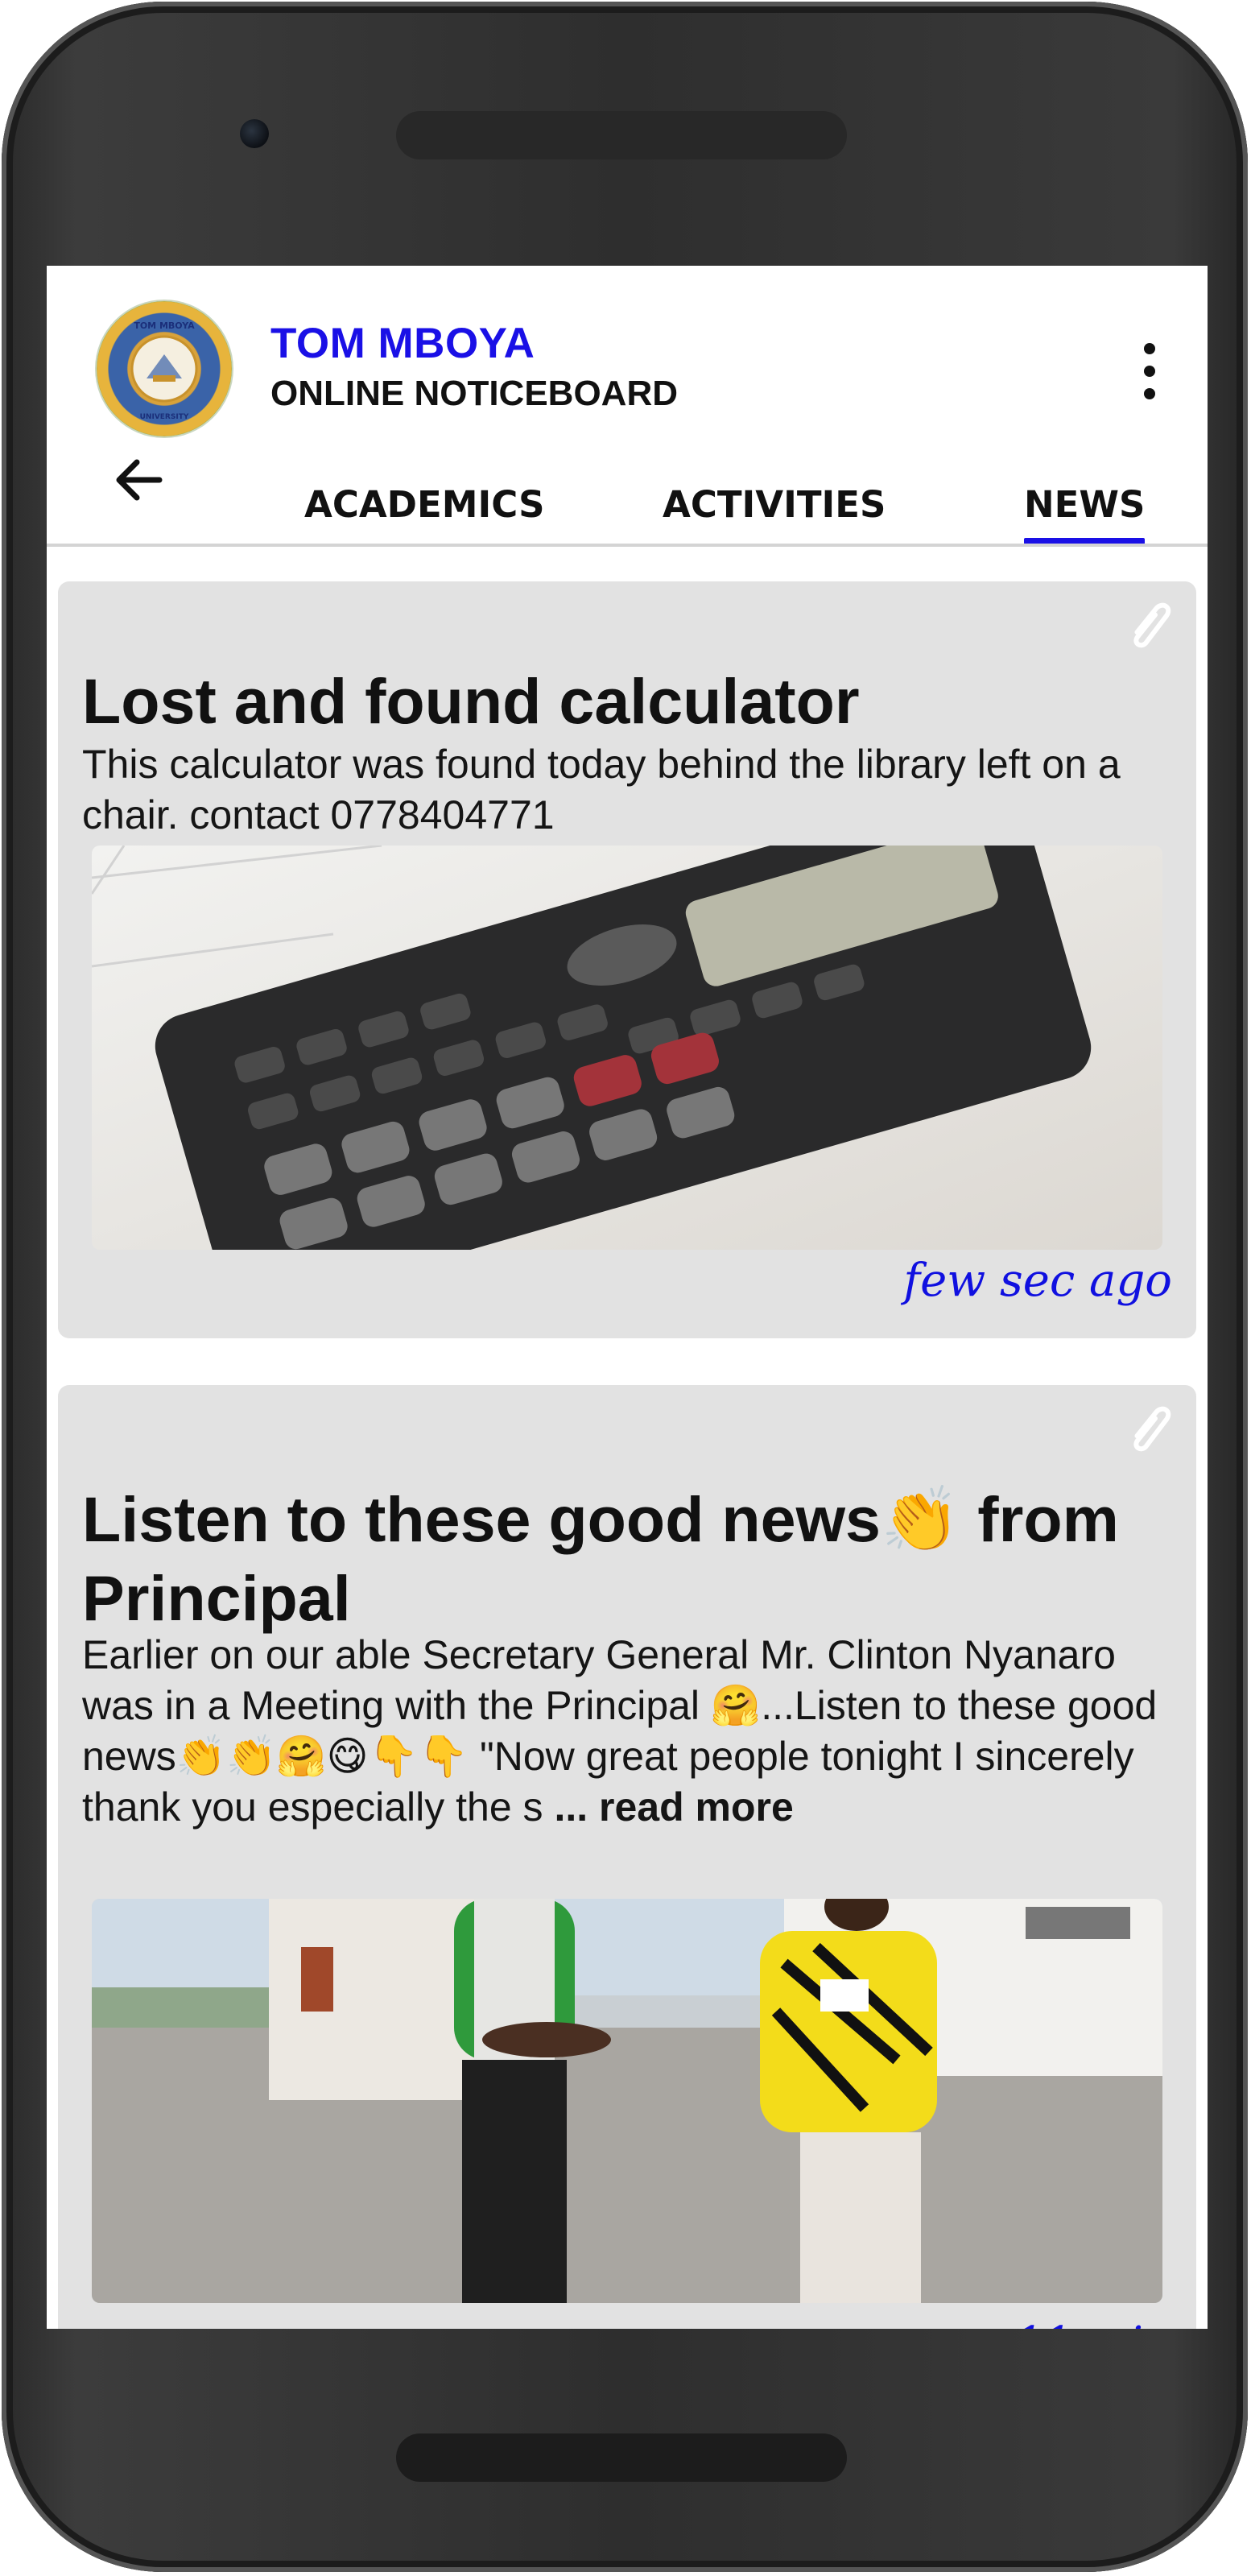 This screenshot has height=2576, width=1251. Describe the element at coordinates (673, 1807) in the screenshot. I see `read-more-link: ... read more` at that location.